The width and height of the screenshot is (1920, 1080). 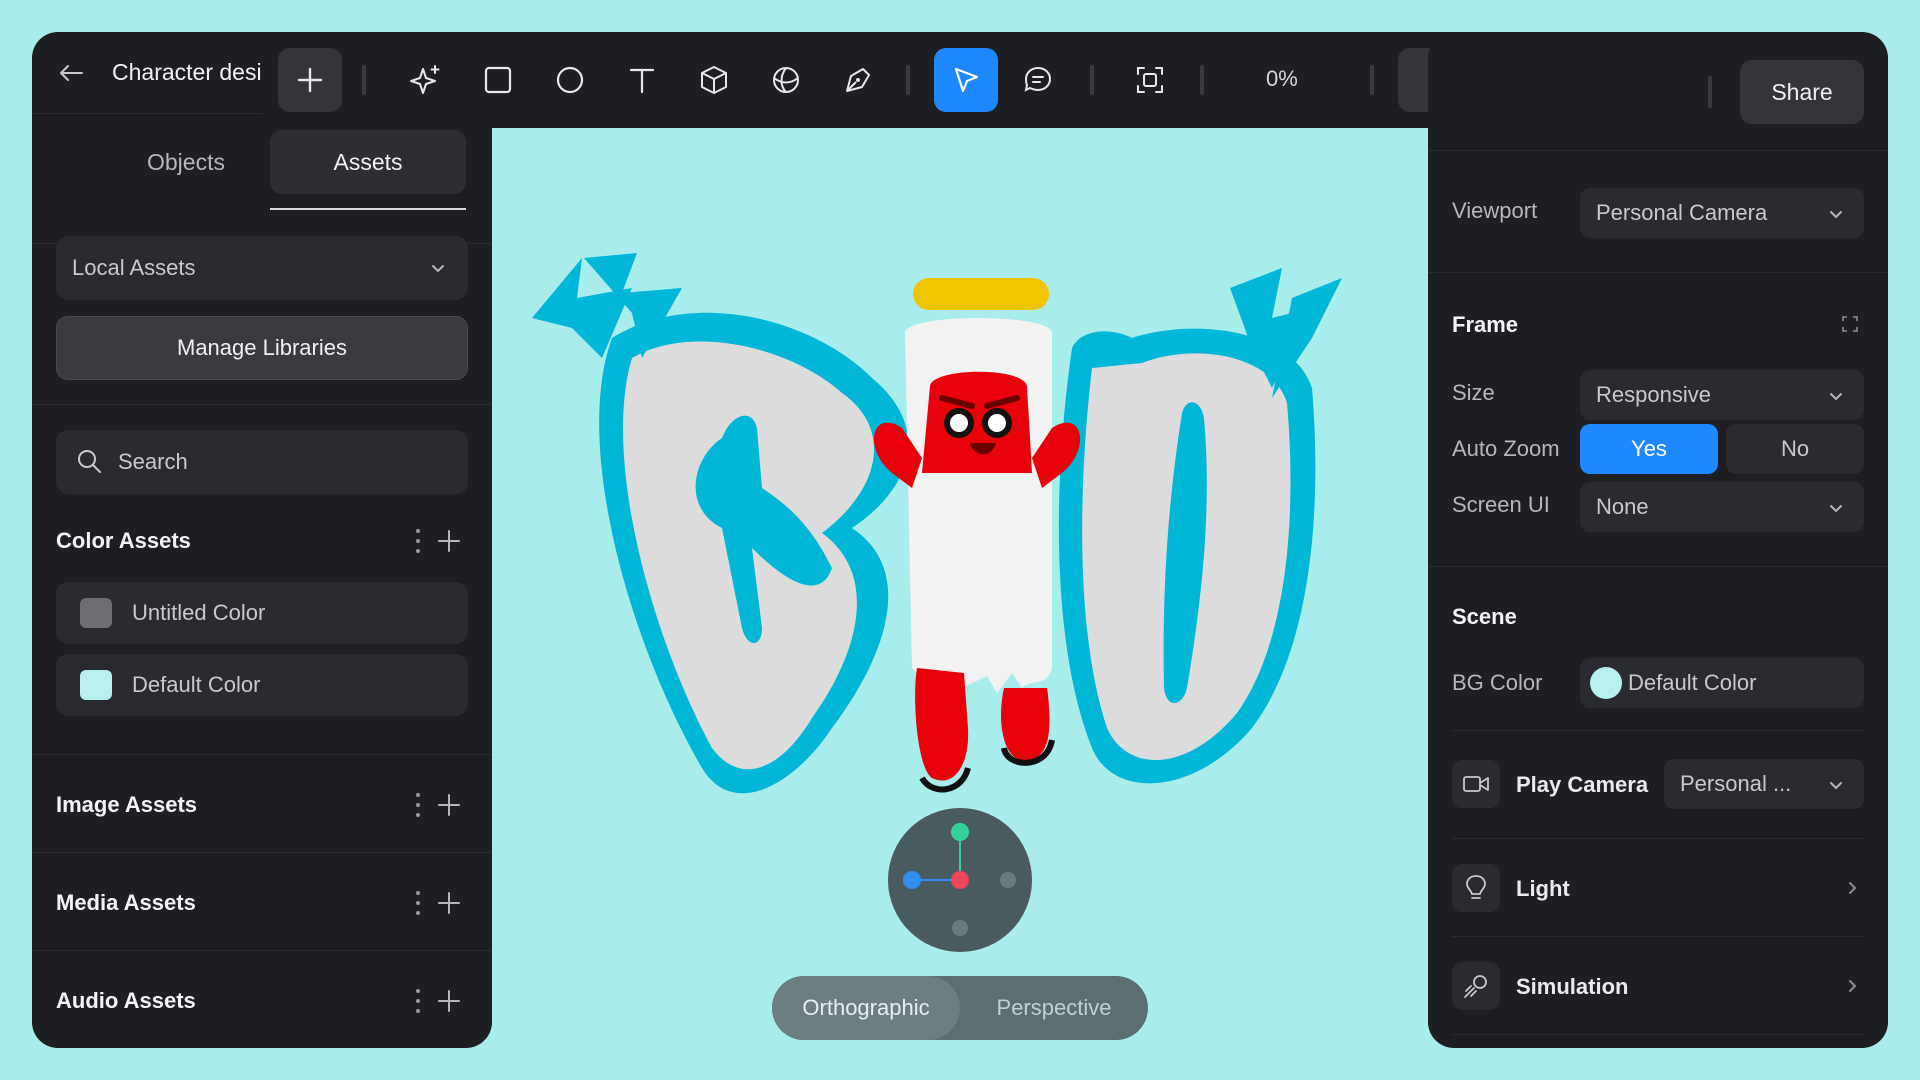 I want to click on 3d-object-tool, so click(x=714, y=80).